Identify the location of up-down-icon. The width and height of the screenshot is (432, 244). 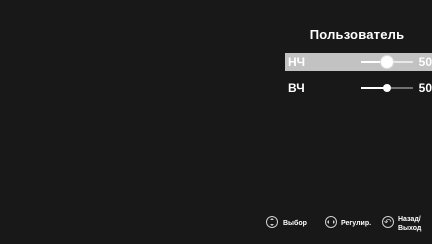
(272, 222).